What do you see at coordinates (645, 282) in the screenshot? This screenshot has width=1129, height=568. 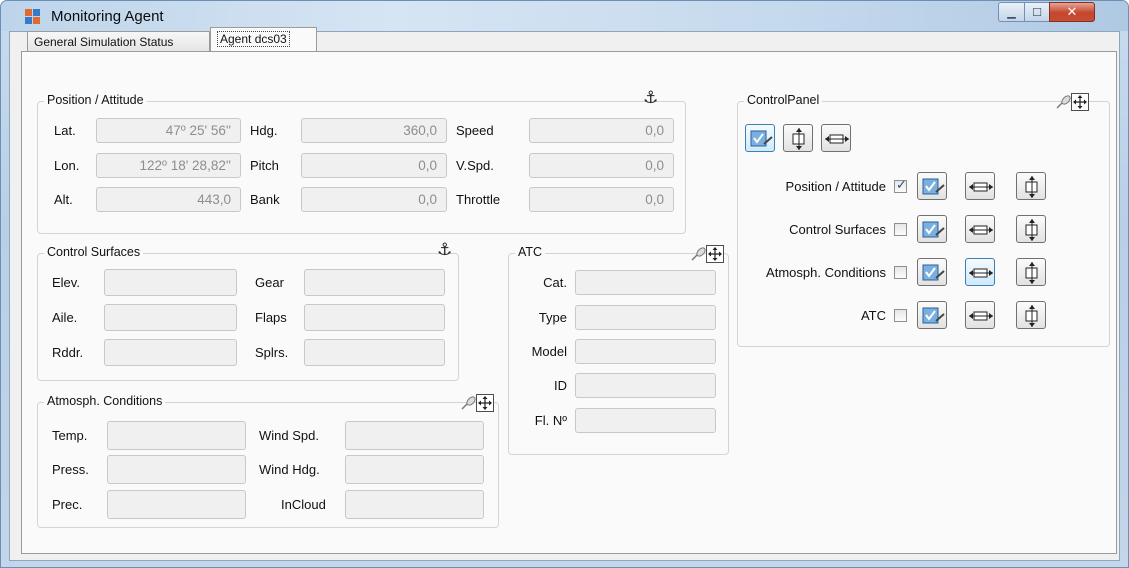 I see `cat-field` at bounding box center [645, 282].